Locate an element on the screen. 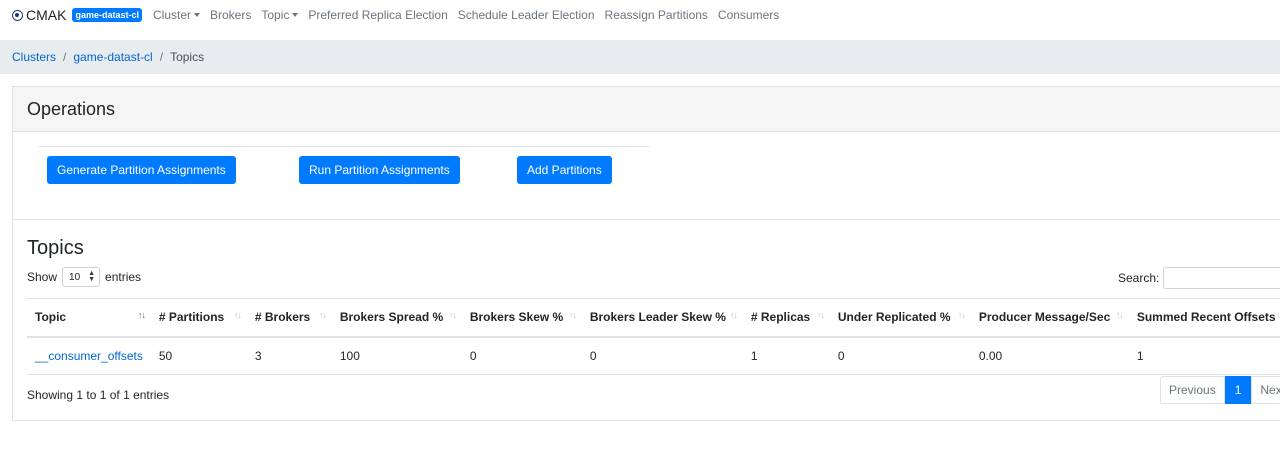 The width and height of the screenshot is (1280, 468). column-header-producer-message-sec: Producer Message/Sec ↑↓ is located at coordinates (1049, 318).